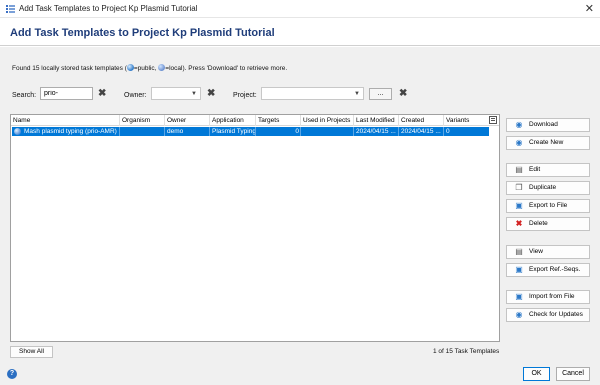  I want to click on edit-button: ▤ Edit, so click(548, 170).